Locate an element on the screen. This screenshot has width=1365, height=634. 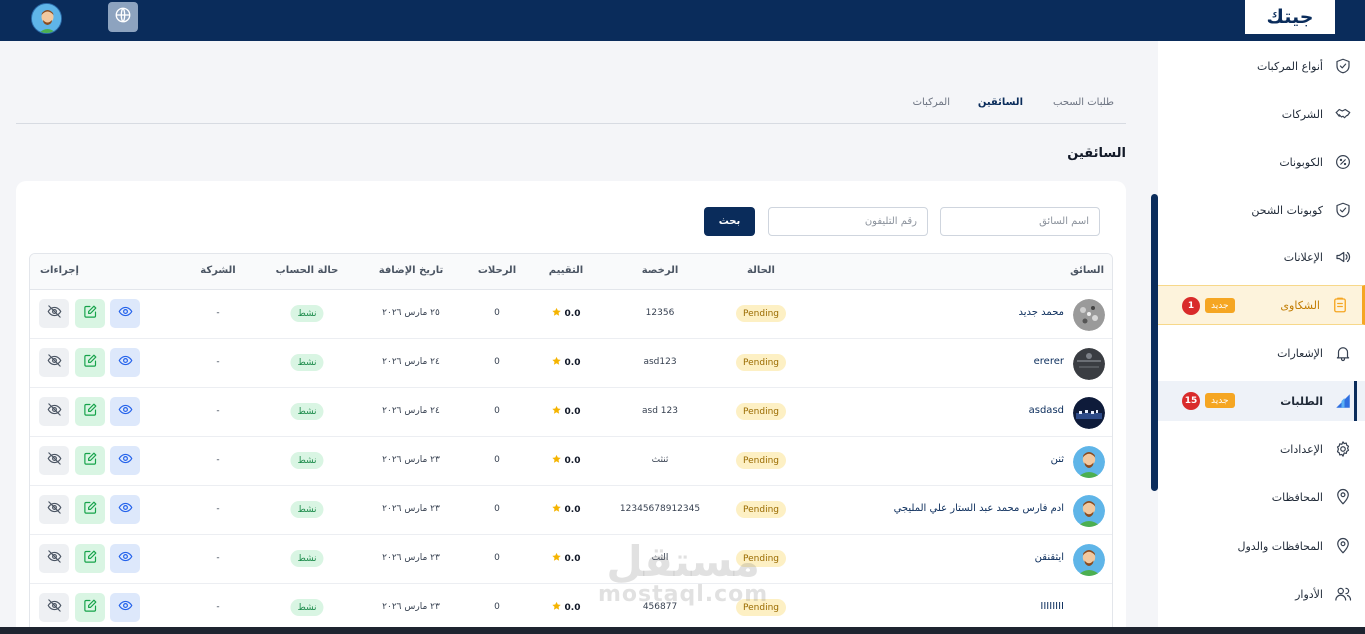
eye-off-icon is located at coordinates (54, 362).